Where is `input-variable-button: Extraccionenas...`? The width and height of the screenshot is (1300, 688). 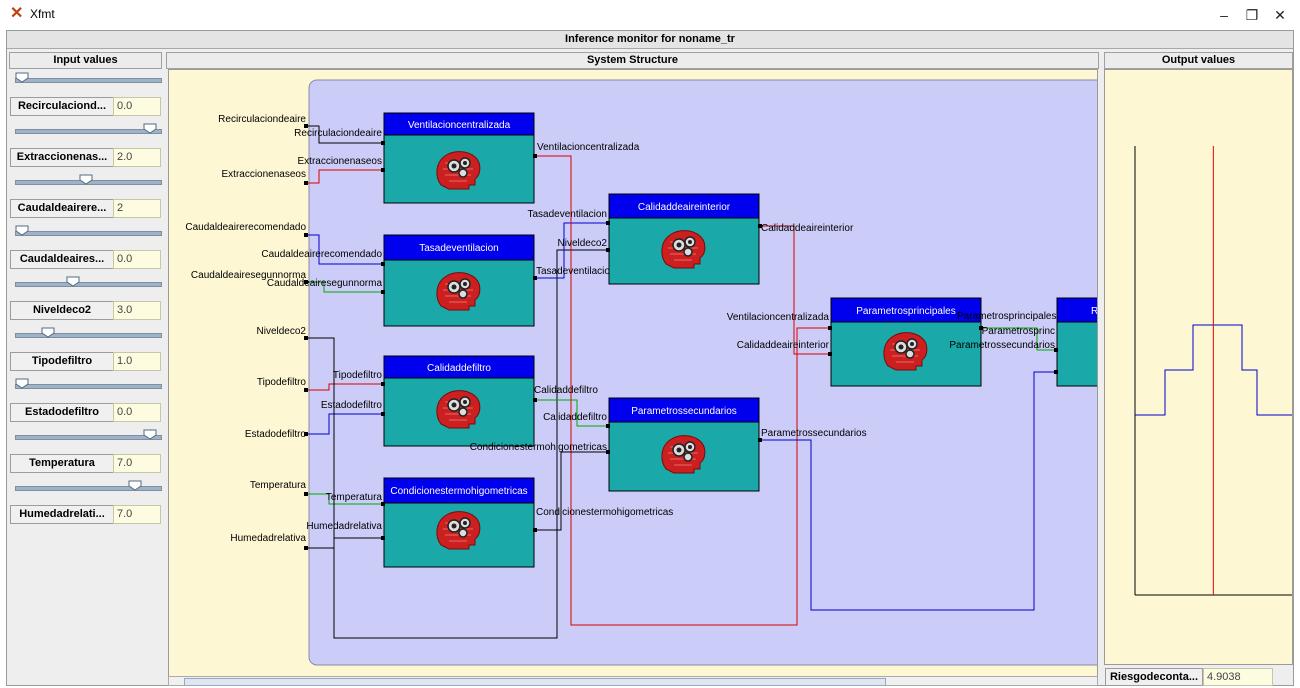
input-variable-button: Extraccionenas... is located at coordinates (62, 157).